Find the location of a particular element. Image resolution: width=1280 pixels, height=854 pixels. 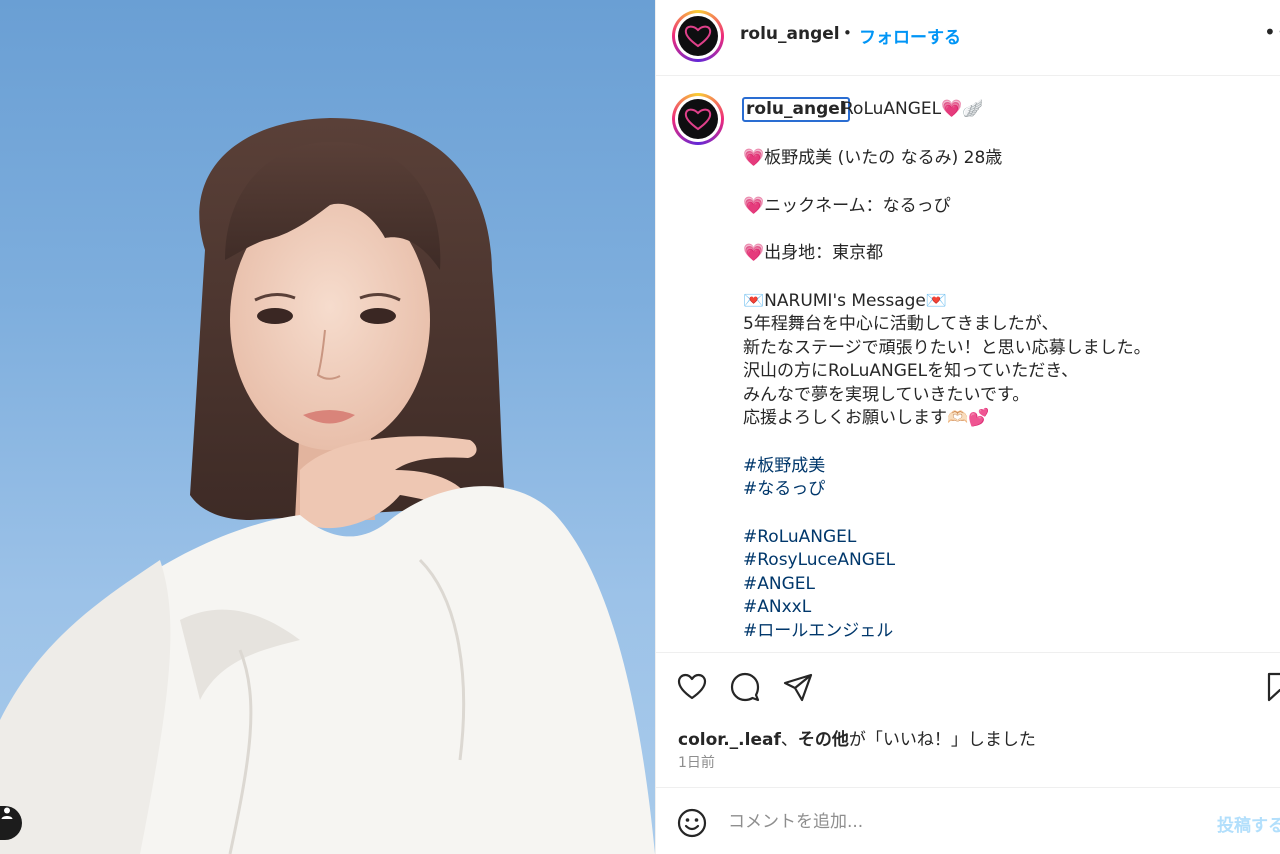

more-options-icon: •• is located at coordinates (1272, 32).